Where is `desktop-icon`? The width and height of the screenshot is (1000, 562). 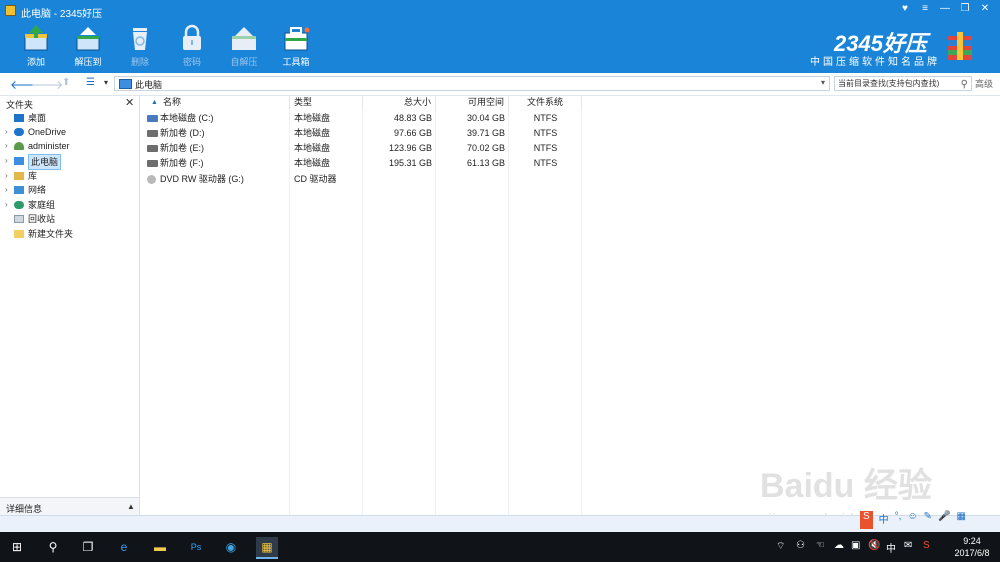
desktop-icon is located at coordinates (19, 118).